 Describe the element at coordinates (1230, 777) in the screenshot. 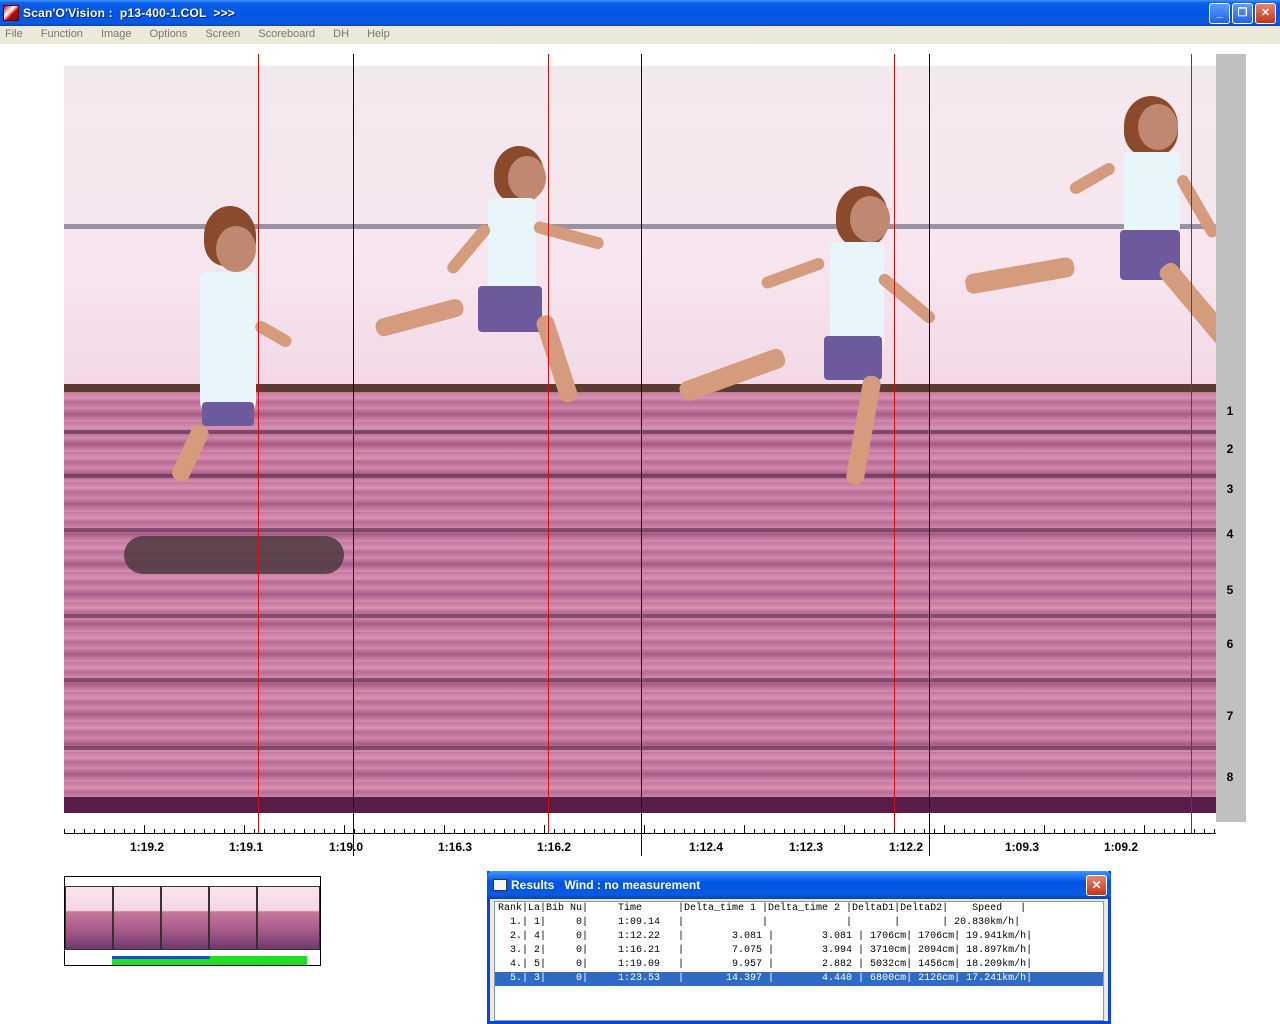

I see `lane-number: 8` at that location.